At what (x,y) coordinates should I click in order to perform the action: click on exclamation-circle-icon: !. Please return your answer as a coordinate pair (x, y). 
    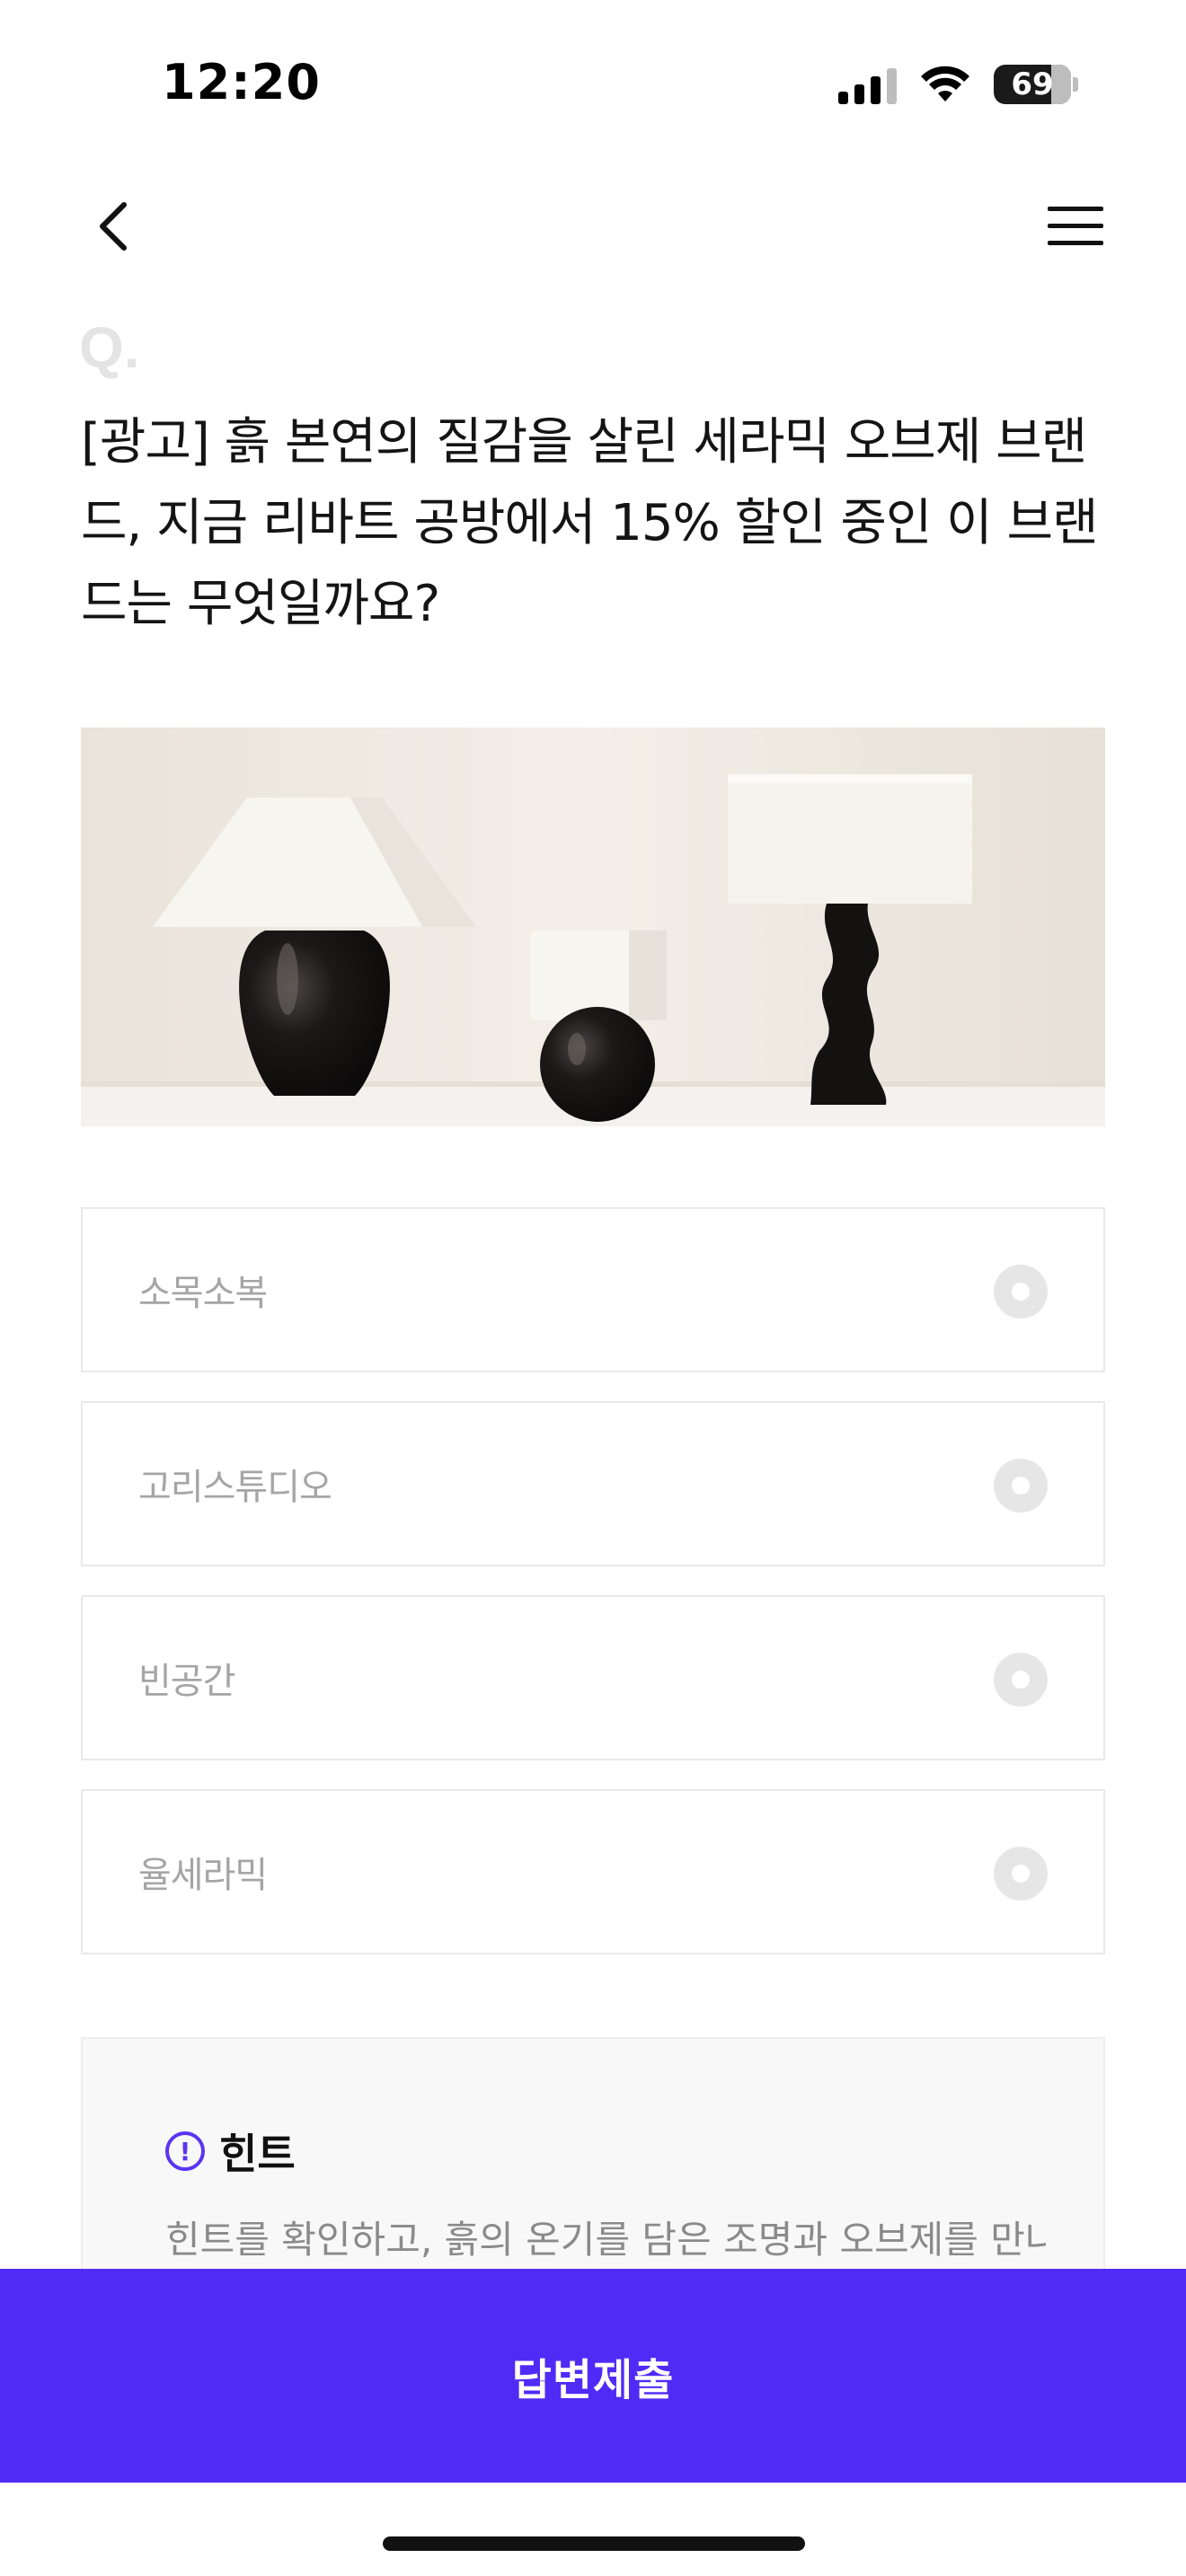
    Looking at the image, I should click on (185, 2151).